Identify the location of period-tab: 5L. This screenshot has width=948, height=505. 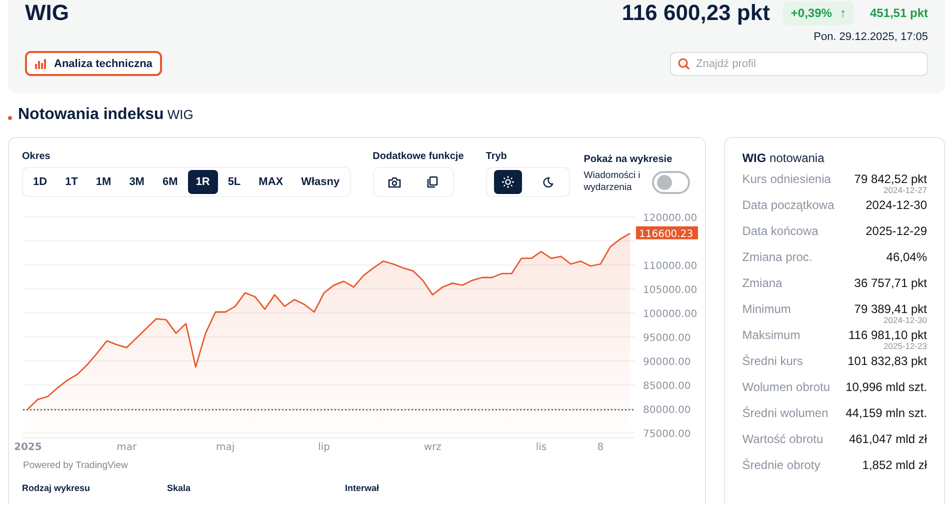
(234, 182).